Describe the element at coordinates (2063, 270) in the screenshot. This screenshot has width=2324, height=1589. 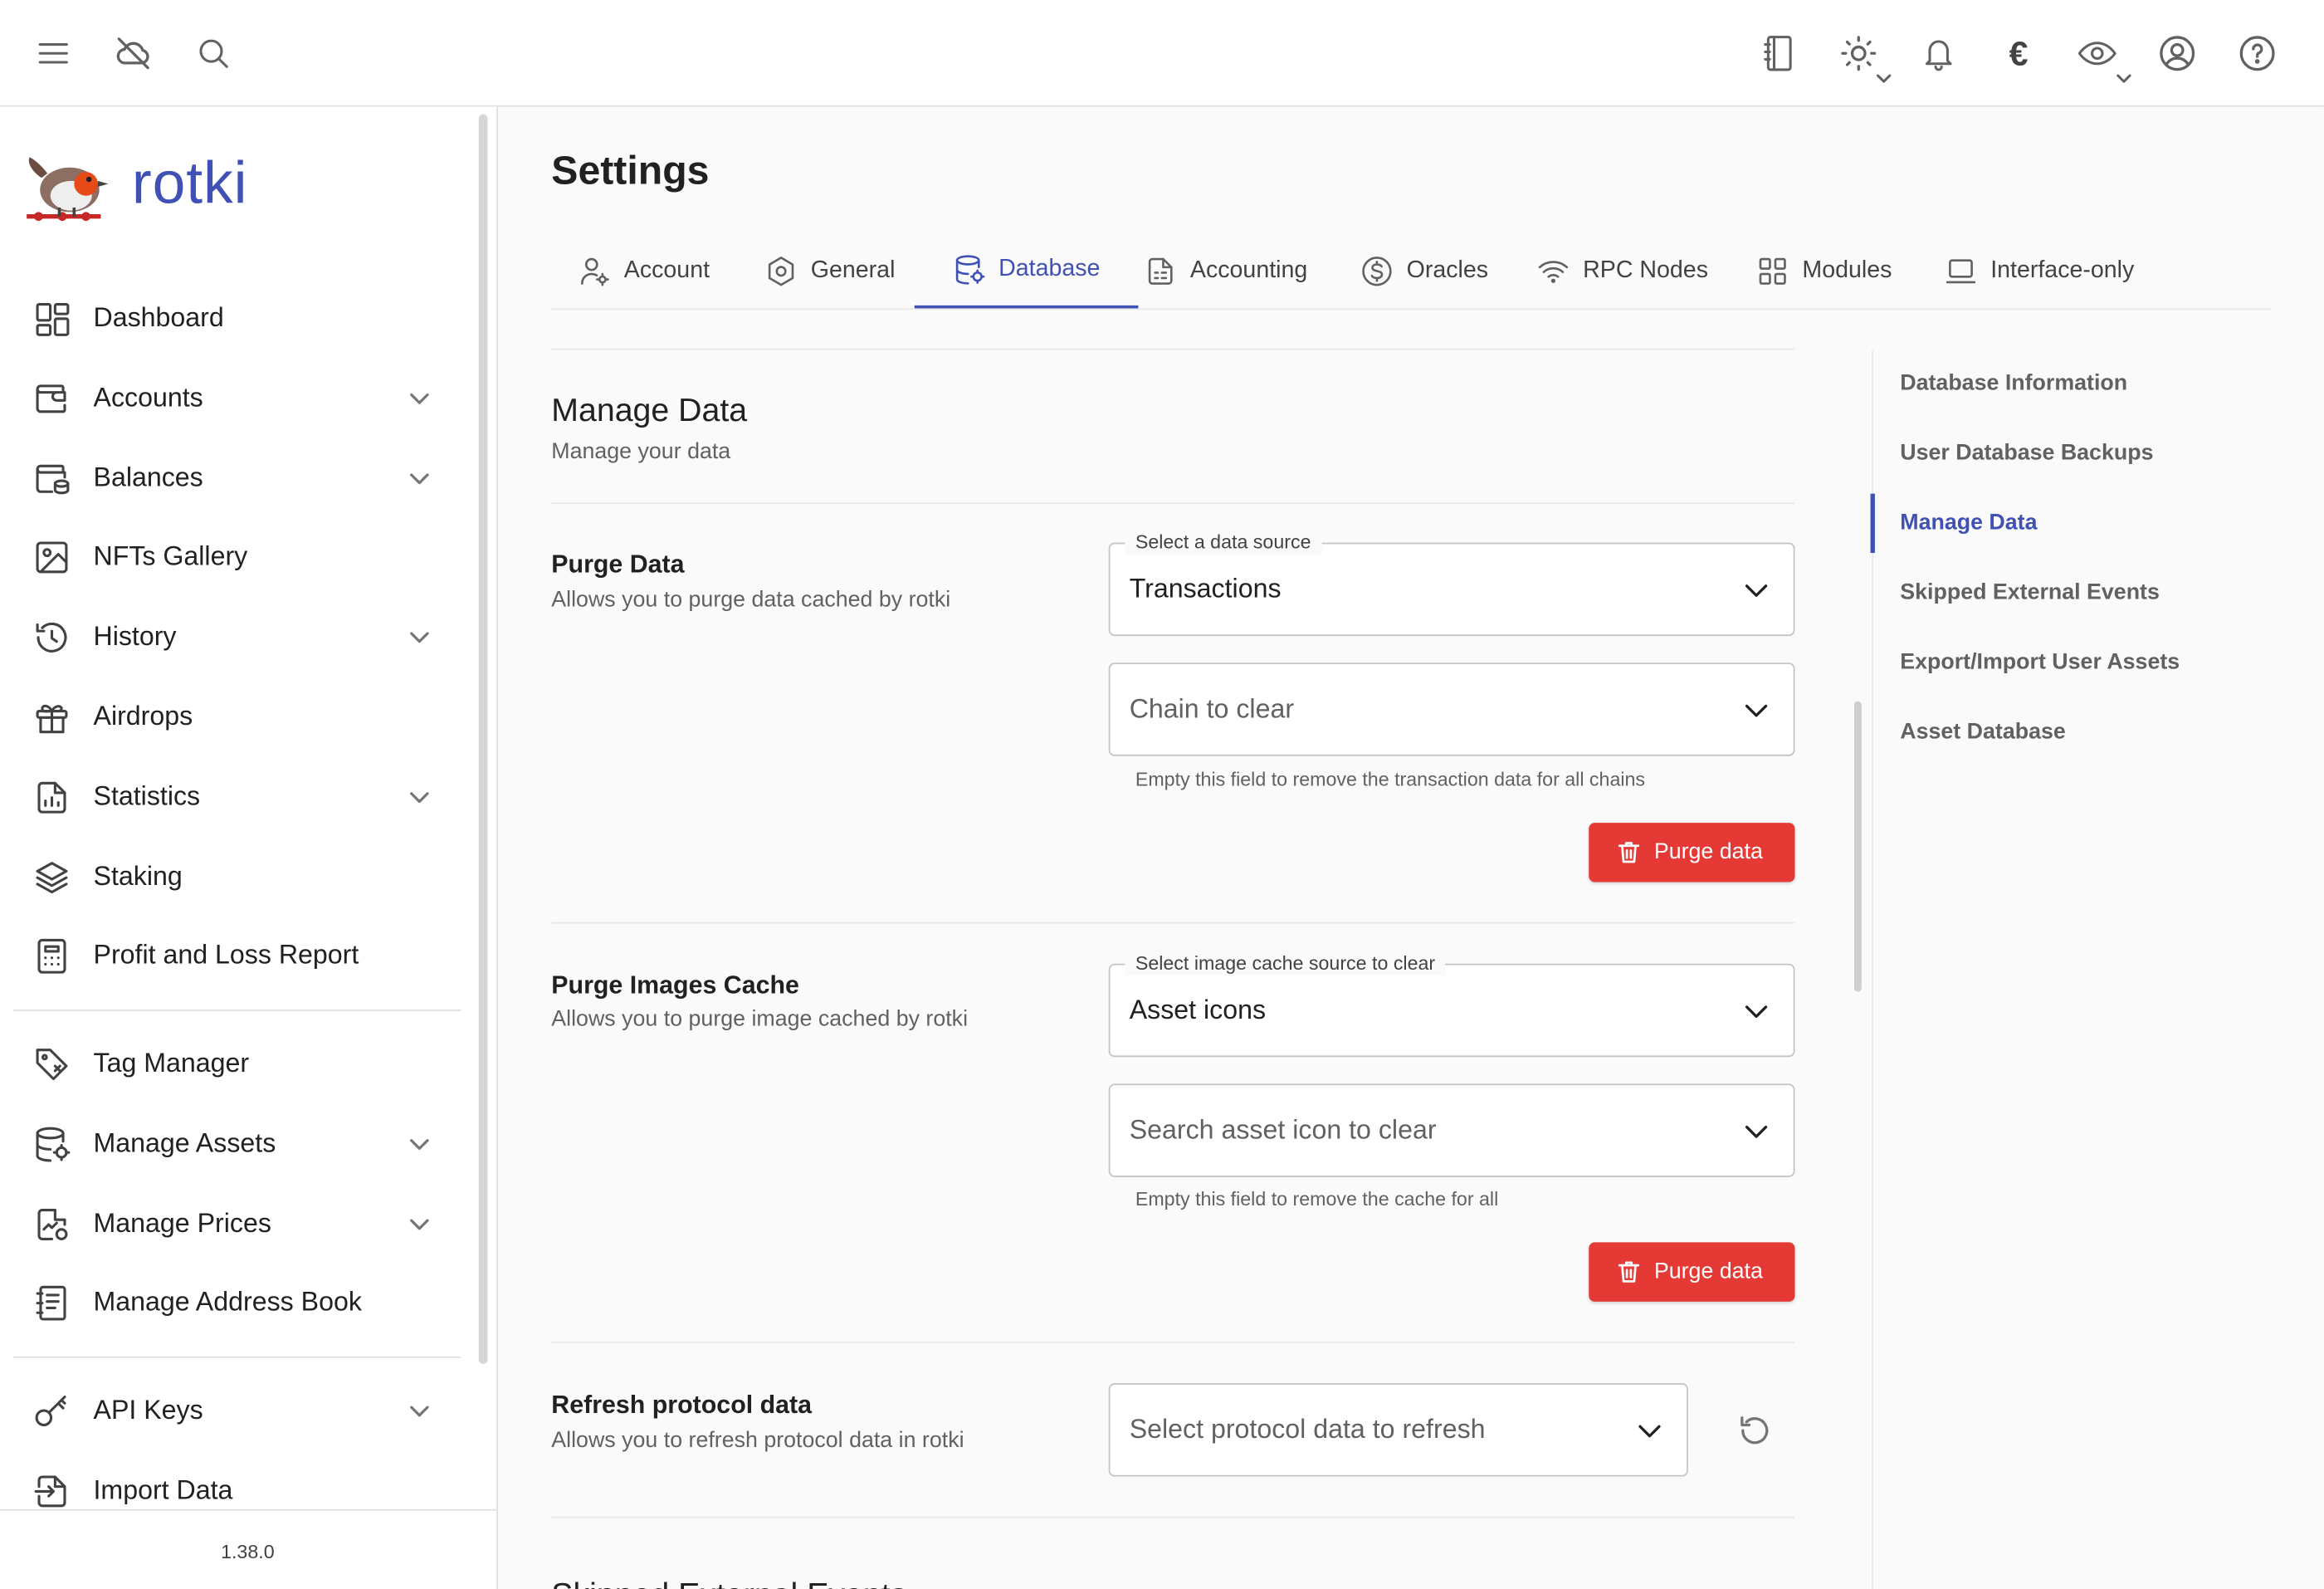
I see `tab-label: Interface-only` at that location.